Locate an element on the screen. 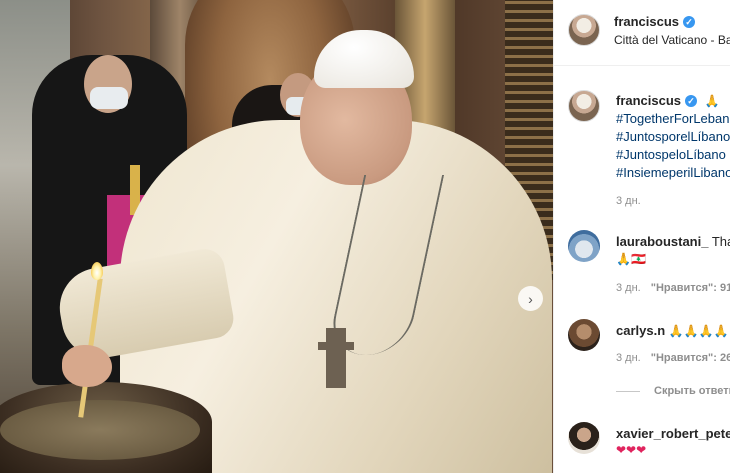 This screenshot has width=730, height=473. author-username: franciscus ✓ is located at coordinates (655, 21).